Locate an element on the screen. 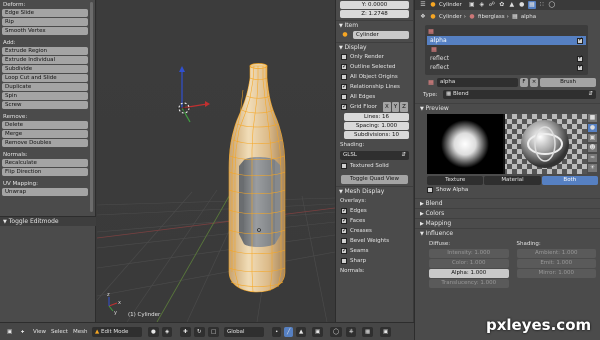  list-item: alpha is located at coordinates (506, 40).